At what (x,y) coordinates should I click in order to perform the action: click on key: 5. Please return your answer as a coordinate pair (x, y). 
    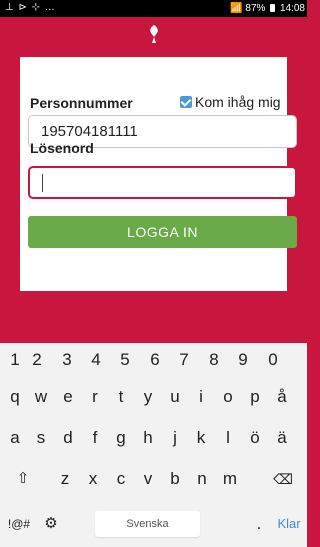
    Looking at the image, I should click on (125, 360).